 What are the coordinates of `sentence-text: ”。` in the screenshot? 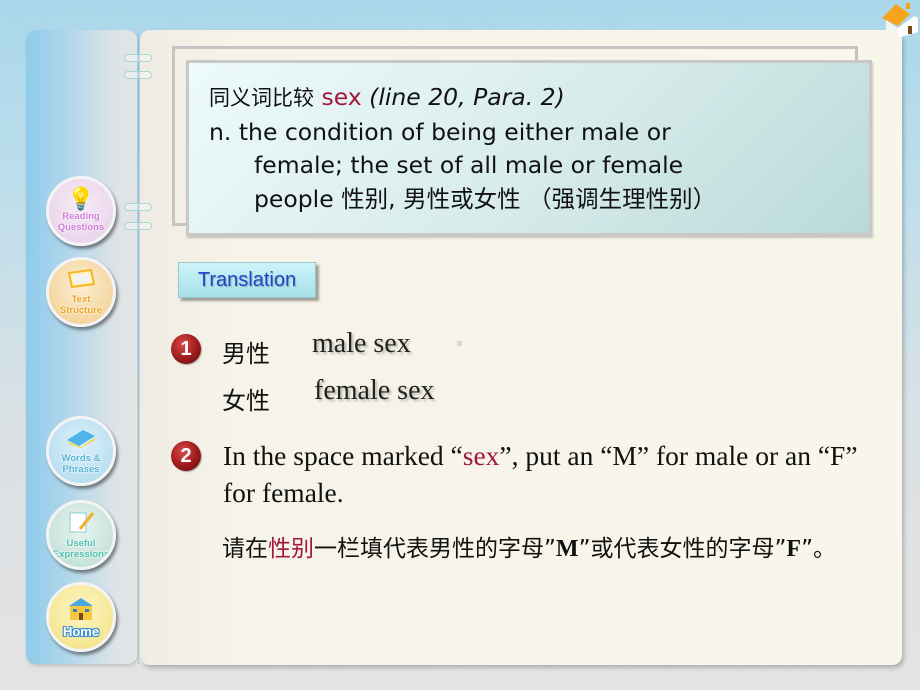 It's located at (819, 549).